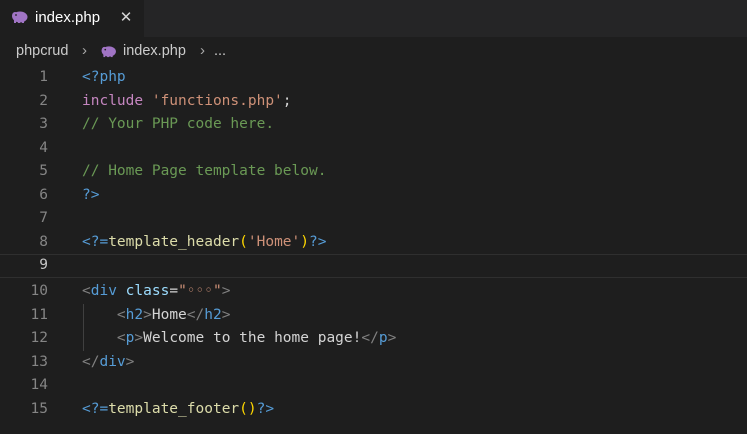 The height and width of the screenshot is (434, 747). Describe the element at coordinates (373, 172) in the screenshot. I see `code-line: 5 // Home Page template below.` at that location.